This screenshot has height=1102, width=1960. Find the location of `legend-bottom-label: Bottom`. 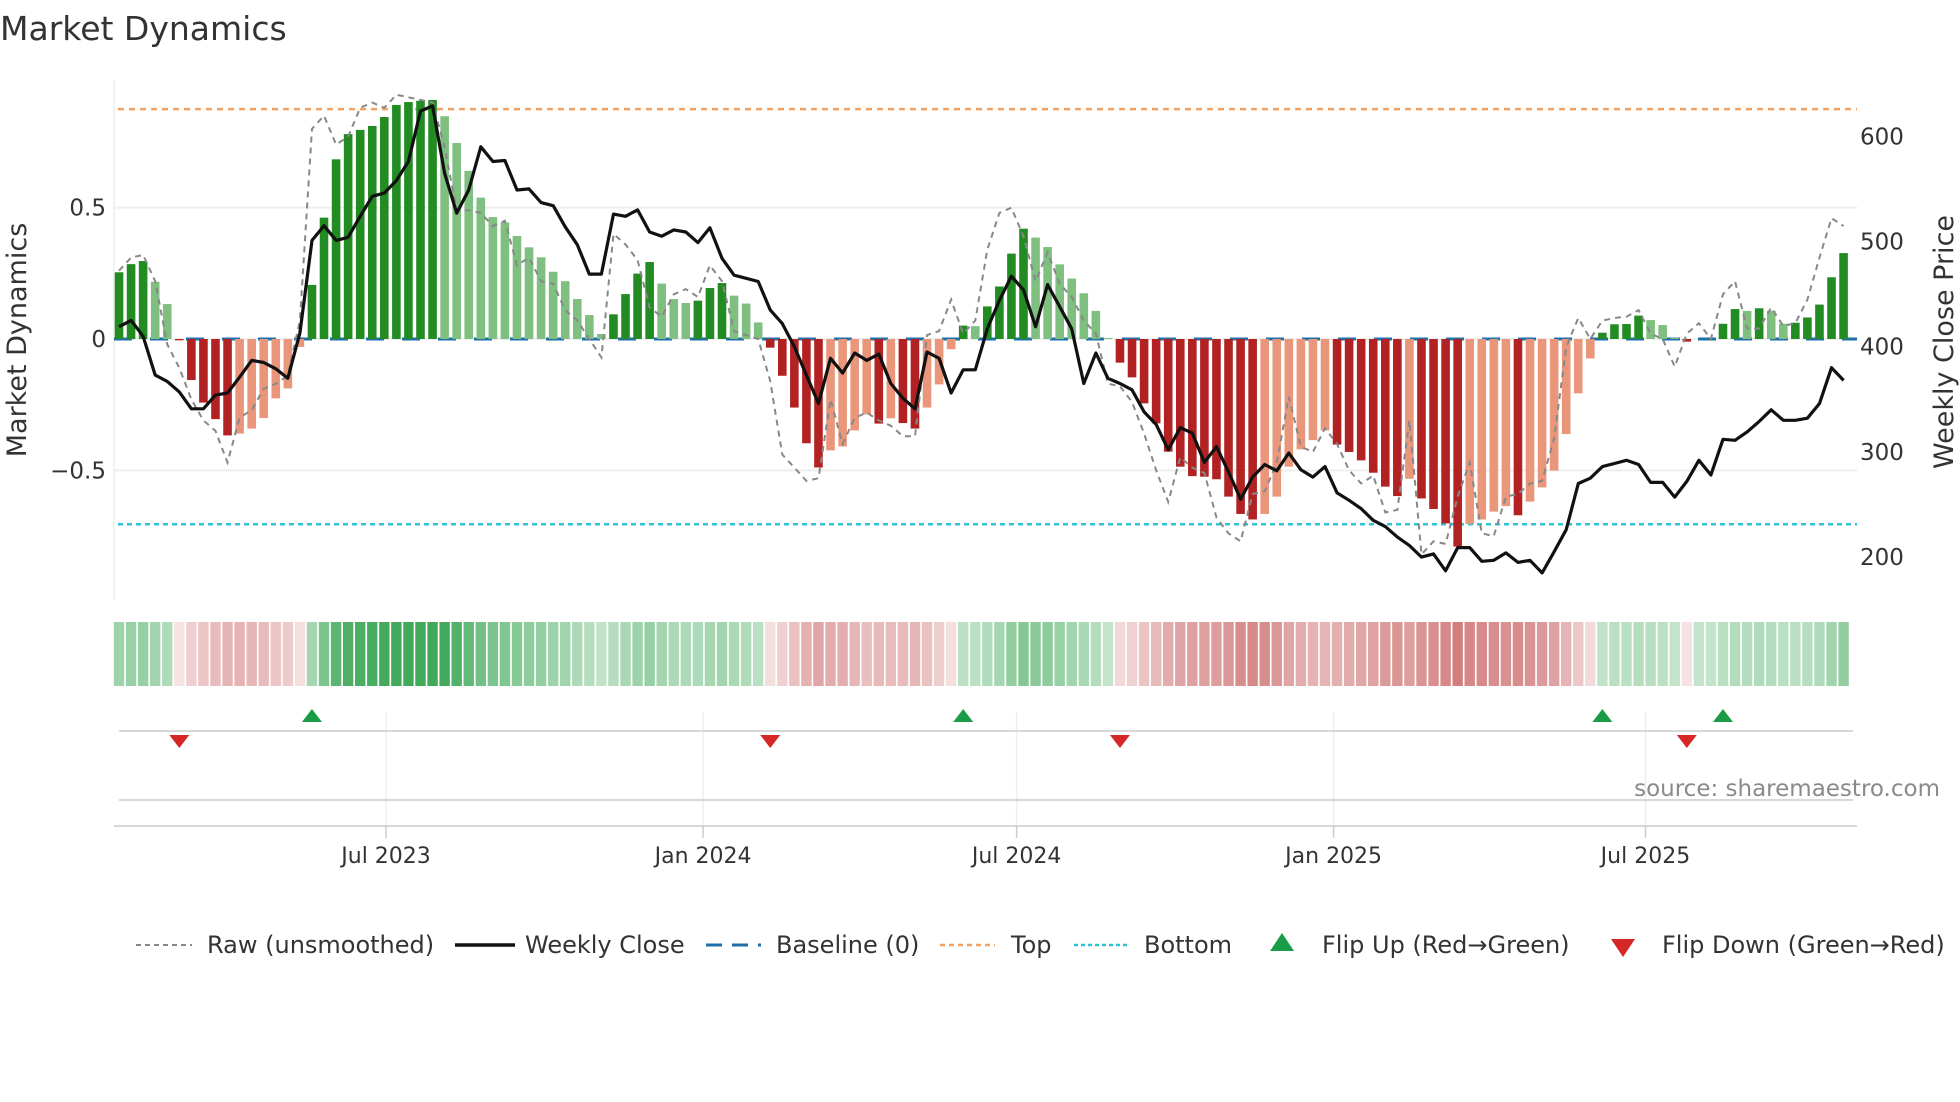

legend-bottom-label: Bottom is located at coordinates (1188, 945).